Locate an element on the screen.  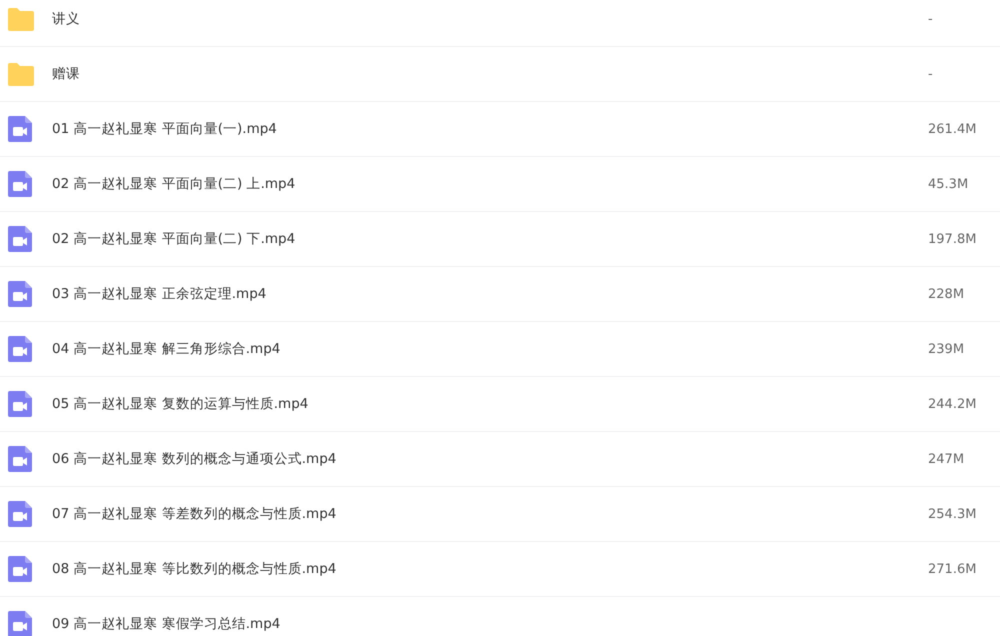
file-size: 197.8M is located at coordinates (953, 239).